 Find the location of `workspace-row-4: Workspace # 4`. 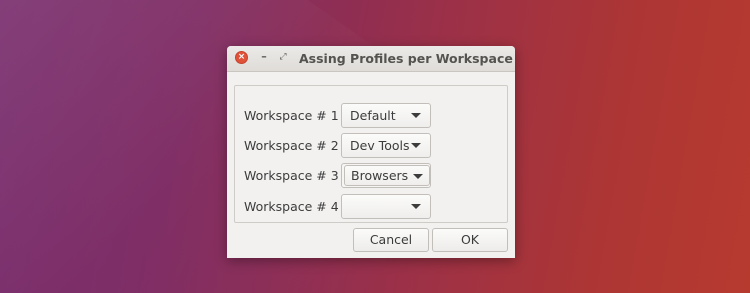

workspace-row-4: Workspace # 4 is located at coordinates (344, 206).